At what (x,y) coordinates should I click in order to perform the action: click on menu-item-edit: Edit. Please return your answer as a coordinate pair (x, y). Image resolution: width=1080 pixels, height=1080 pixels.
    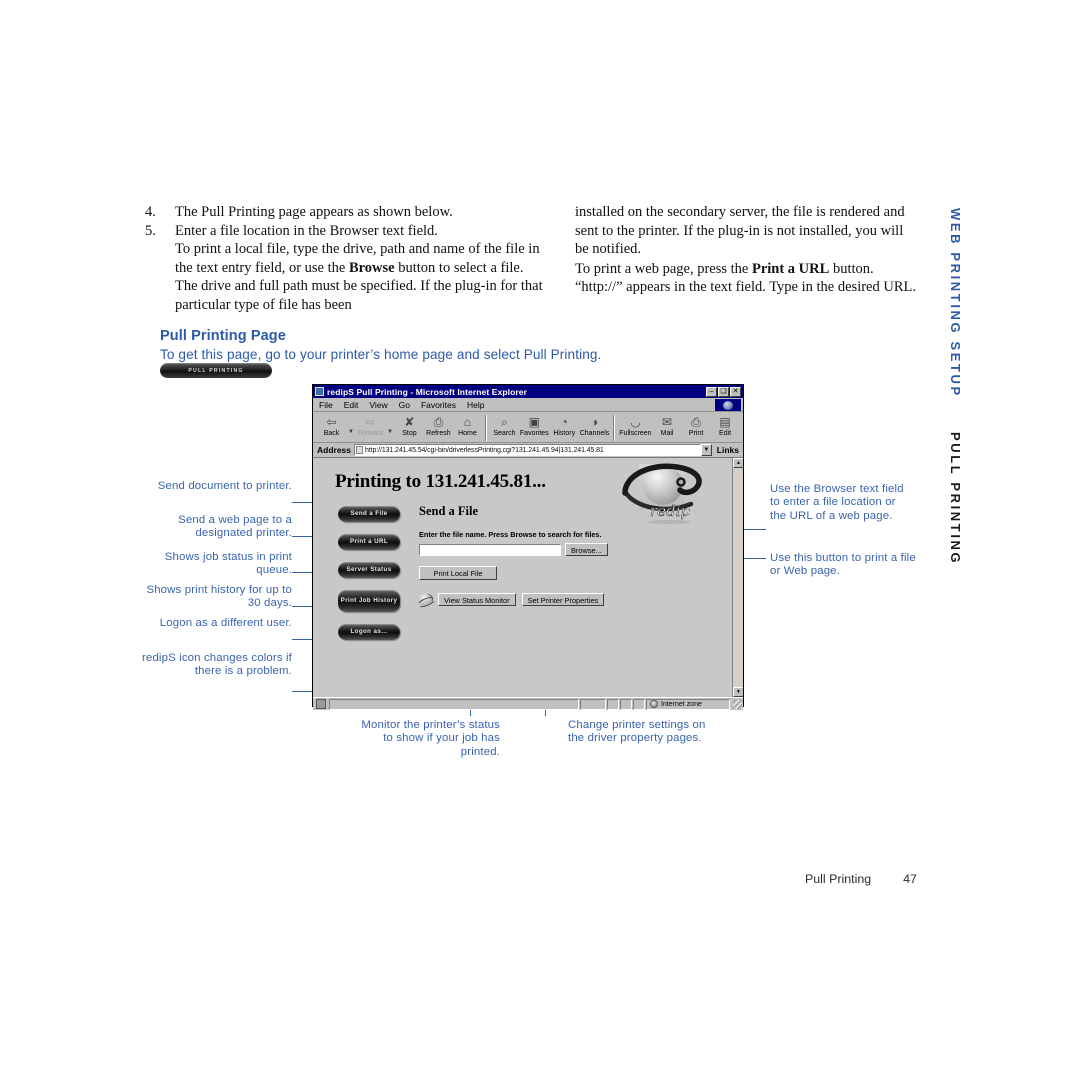
    Looking at the image, I should click on (351, 405).